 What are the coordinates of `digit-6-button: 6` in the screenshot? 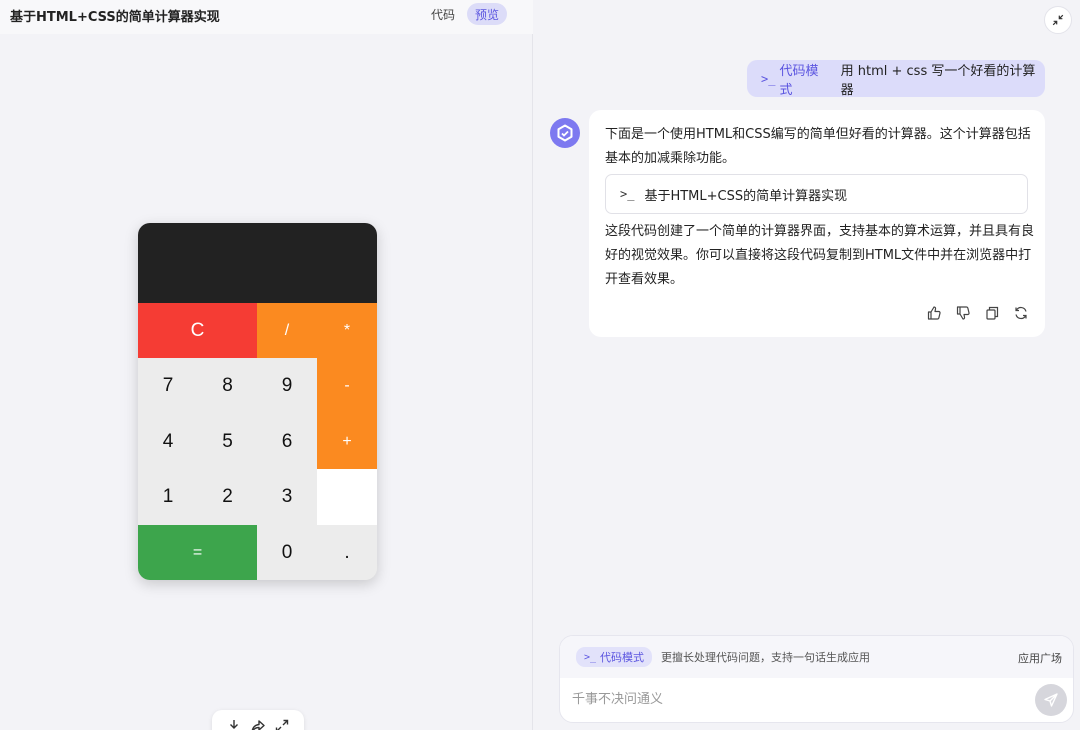 It's located at (287, 441).